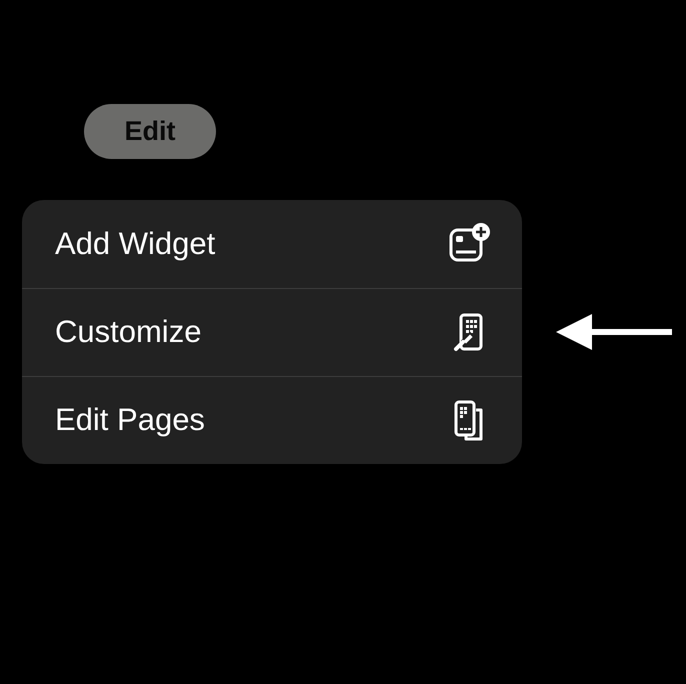 The height and width of the screenshot is (684, 686). Describe the element at coordinates (614, 332) in the screenshot. I see `arrow-icon` at that location.